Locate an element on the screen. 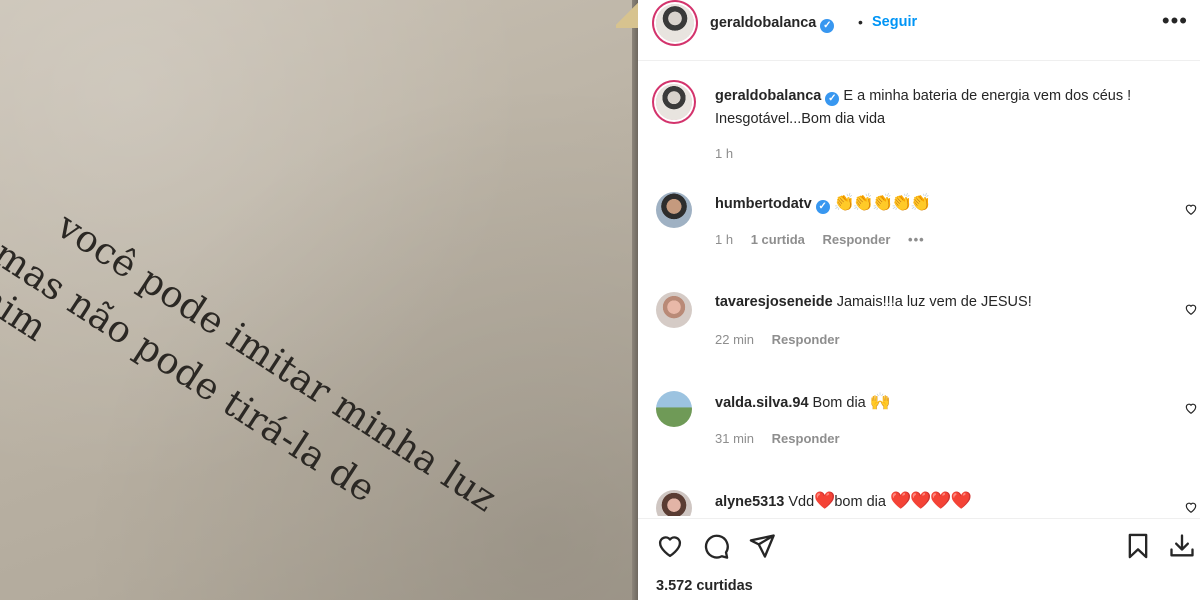 The image size is (1200, 600). comment-username: humbertodatv is located at coordinates (763, 204).